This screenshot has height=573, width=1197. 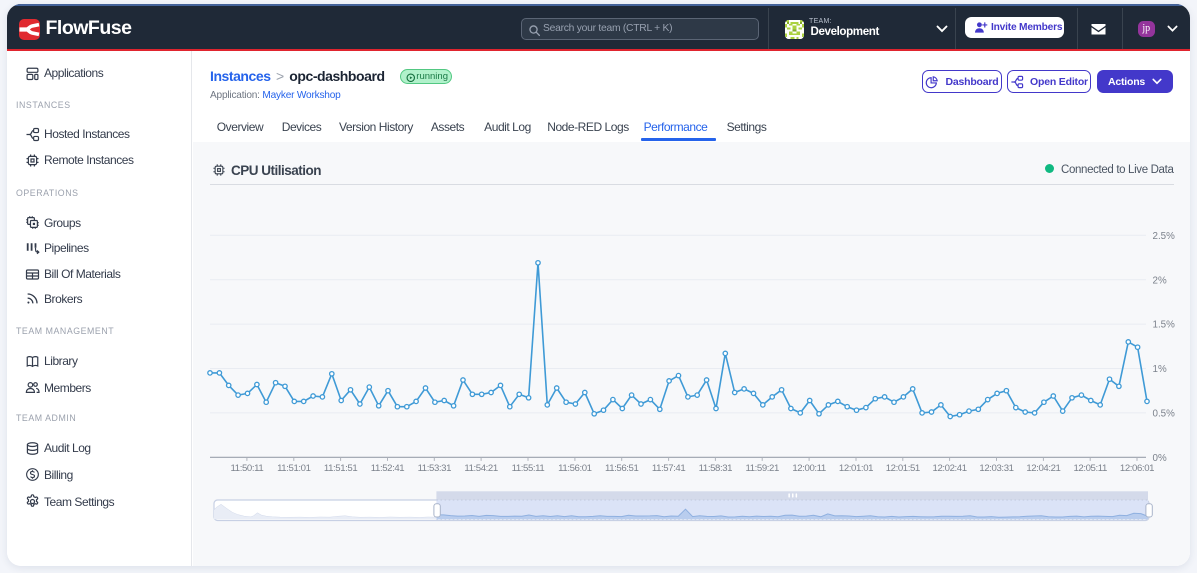 I want to click on svg-text: 12:05:11, so click(x=1089, y=468).